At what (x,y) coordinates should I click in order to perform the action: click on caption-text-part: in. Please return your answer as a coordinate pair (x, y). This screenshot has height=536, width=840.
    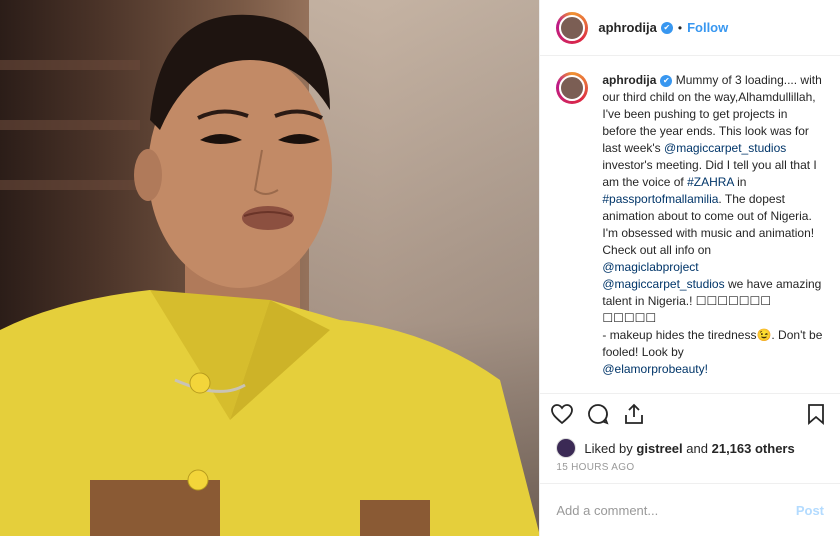
    Looking at the image, I should click on (740, 182).